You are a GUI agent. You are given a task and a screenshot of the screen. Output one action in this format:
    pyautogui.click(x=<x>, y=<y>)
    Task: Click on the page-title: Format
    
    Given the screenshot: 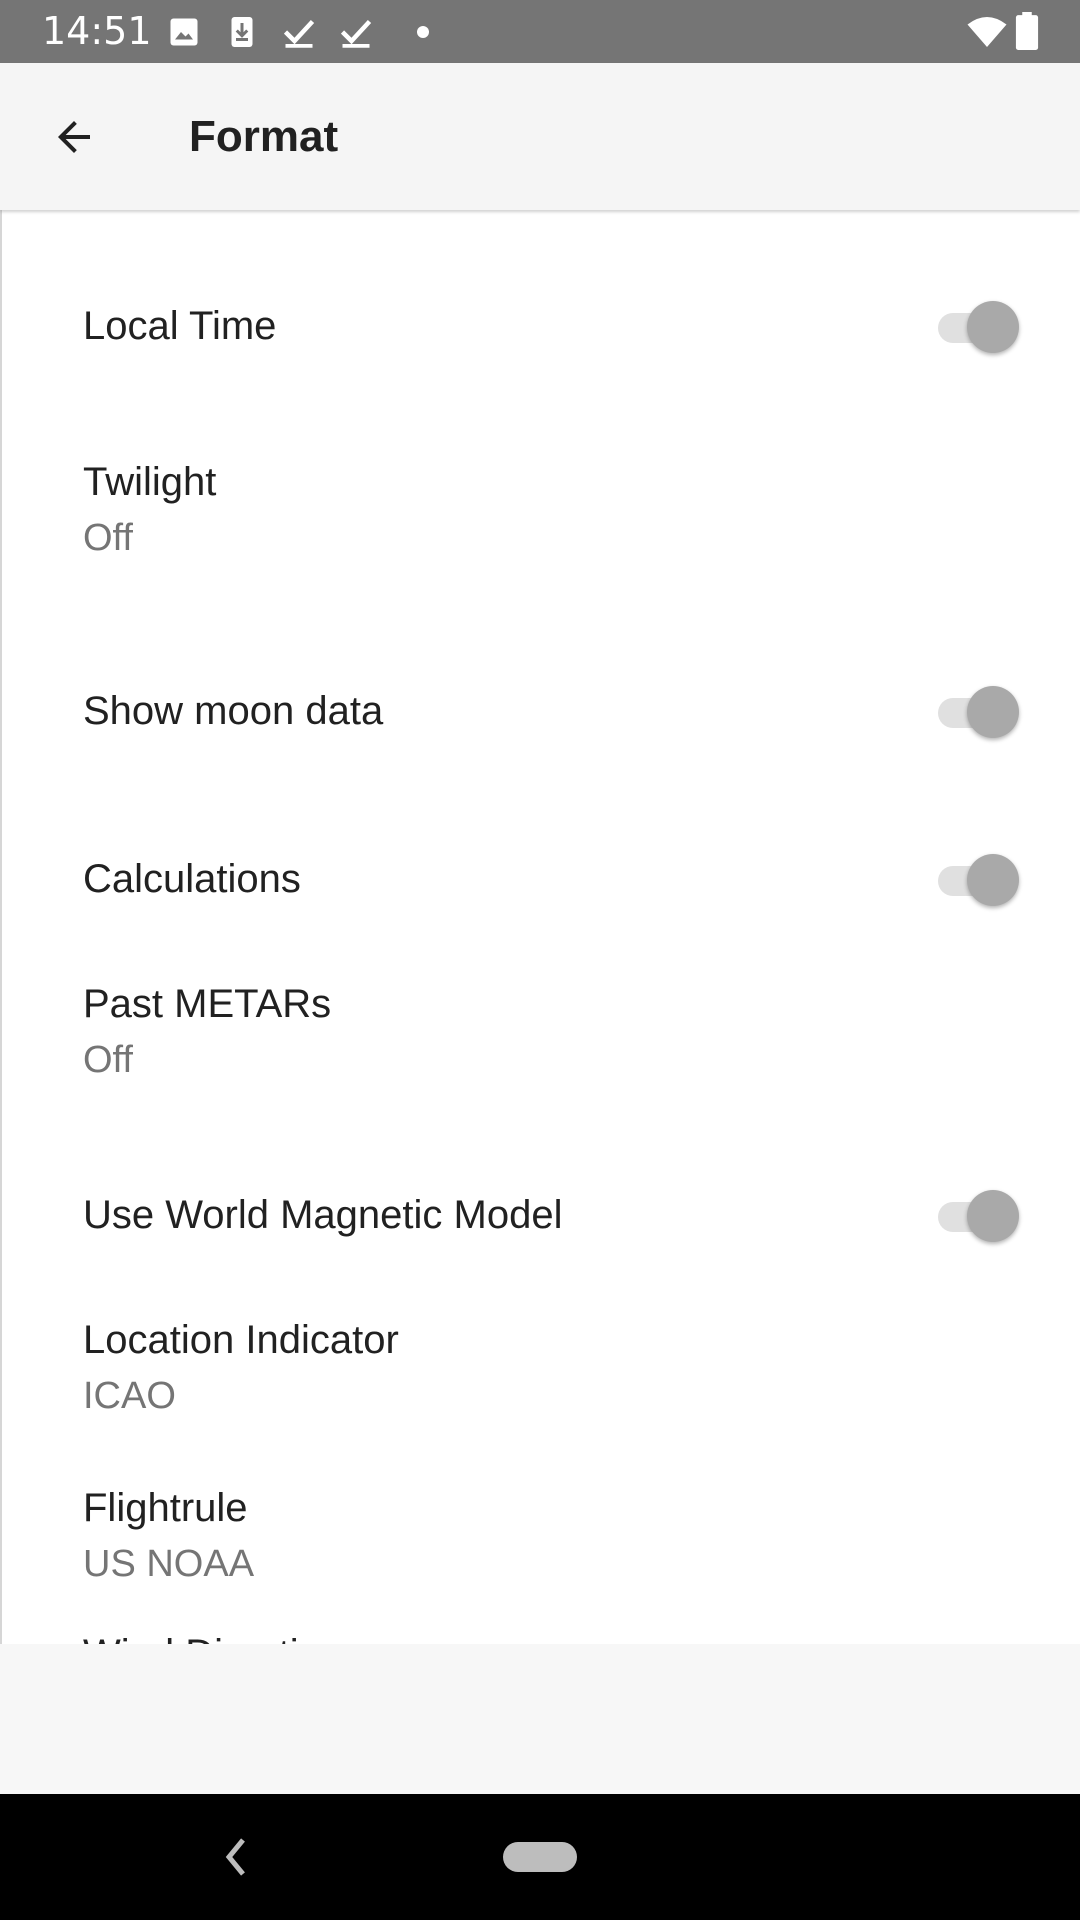 What is the action you would take?
    pyautogui.click(x=264, y=136)
    